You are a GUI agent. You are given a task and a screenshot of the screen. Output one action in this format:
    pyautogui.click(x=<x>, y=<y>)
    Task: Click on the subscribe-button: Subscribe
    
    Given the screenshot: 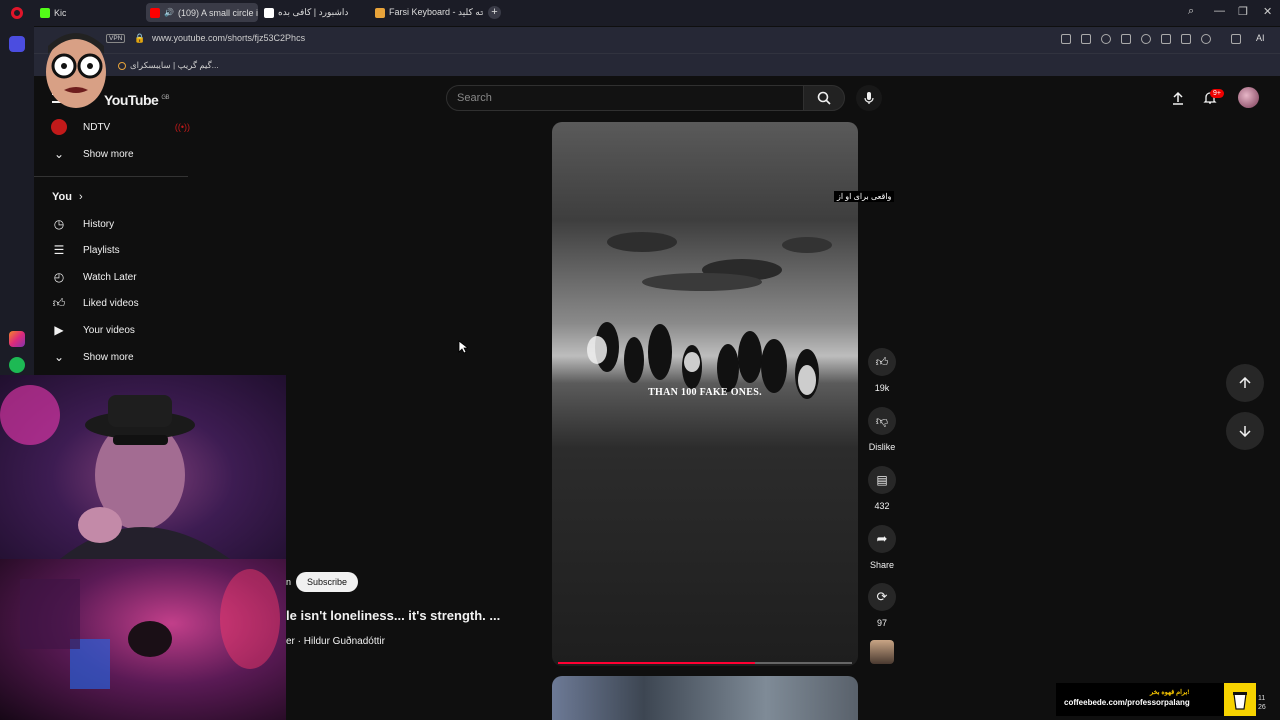 What is the action you would take?
    pyautogui.click(x=327, y=582)
    